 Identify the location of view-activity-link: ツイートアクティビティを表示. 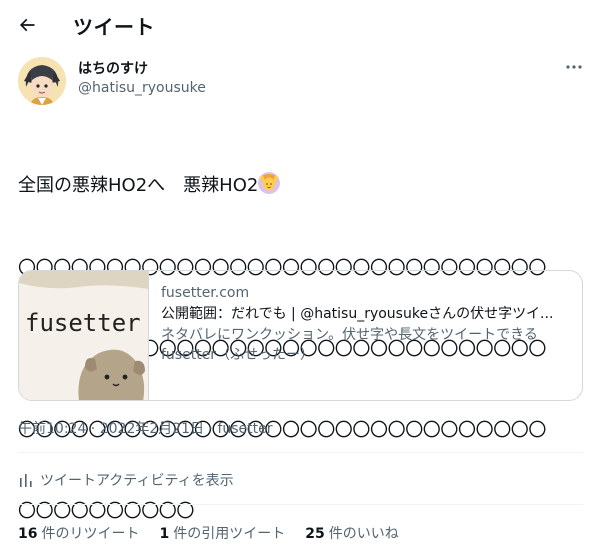
(126, 480).